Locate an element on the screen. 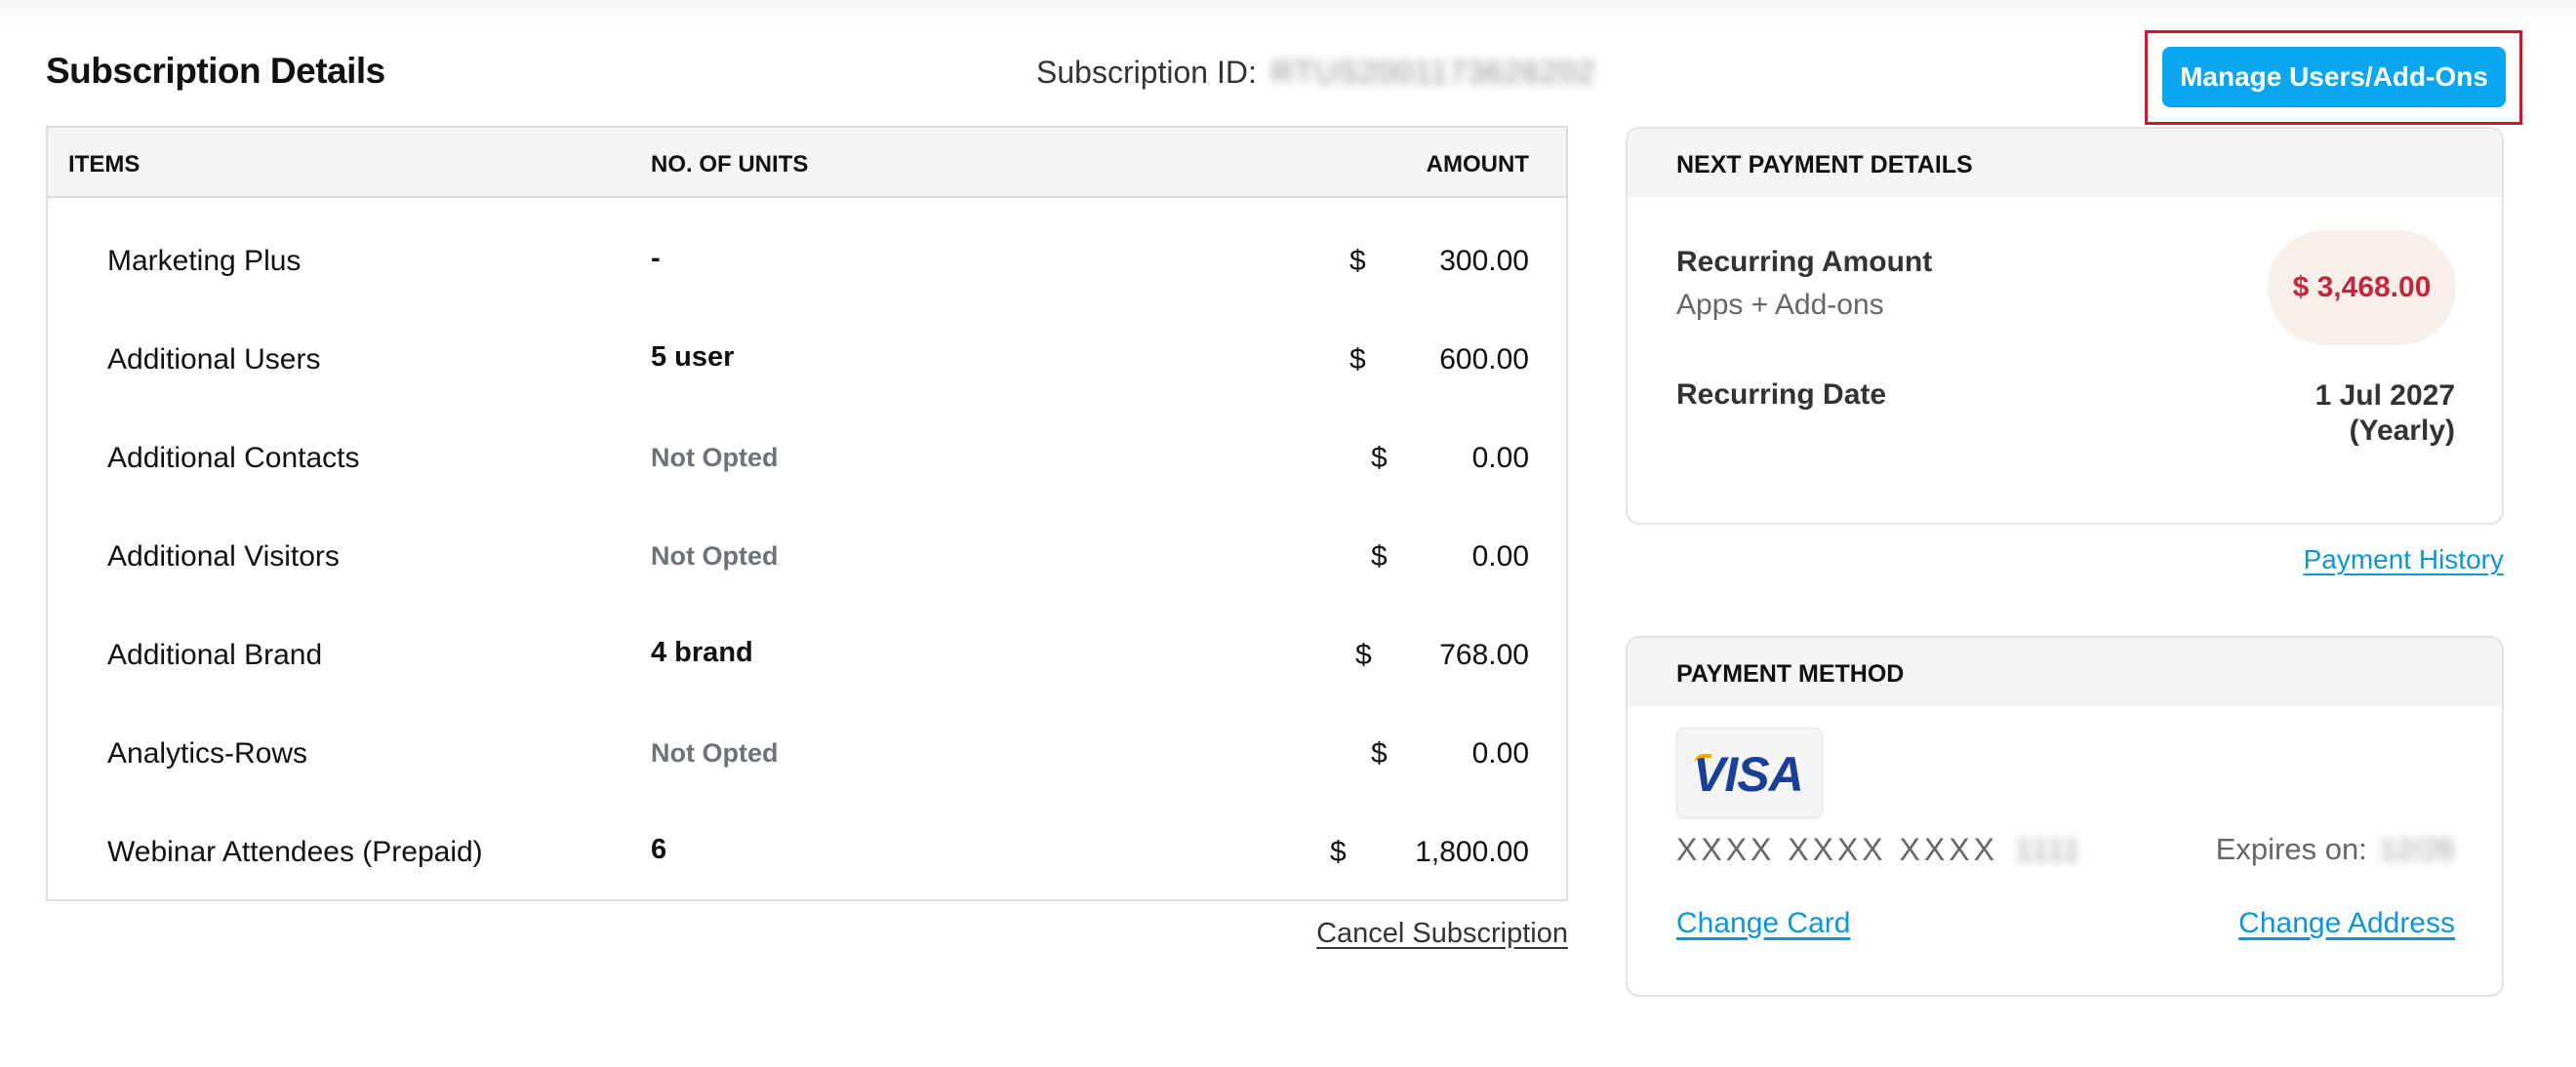 This screenshot has height=1067, width=2576. item-units: - is located at coordinates (656, 258).